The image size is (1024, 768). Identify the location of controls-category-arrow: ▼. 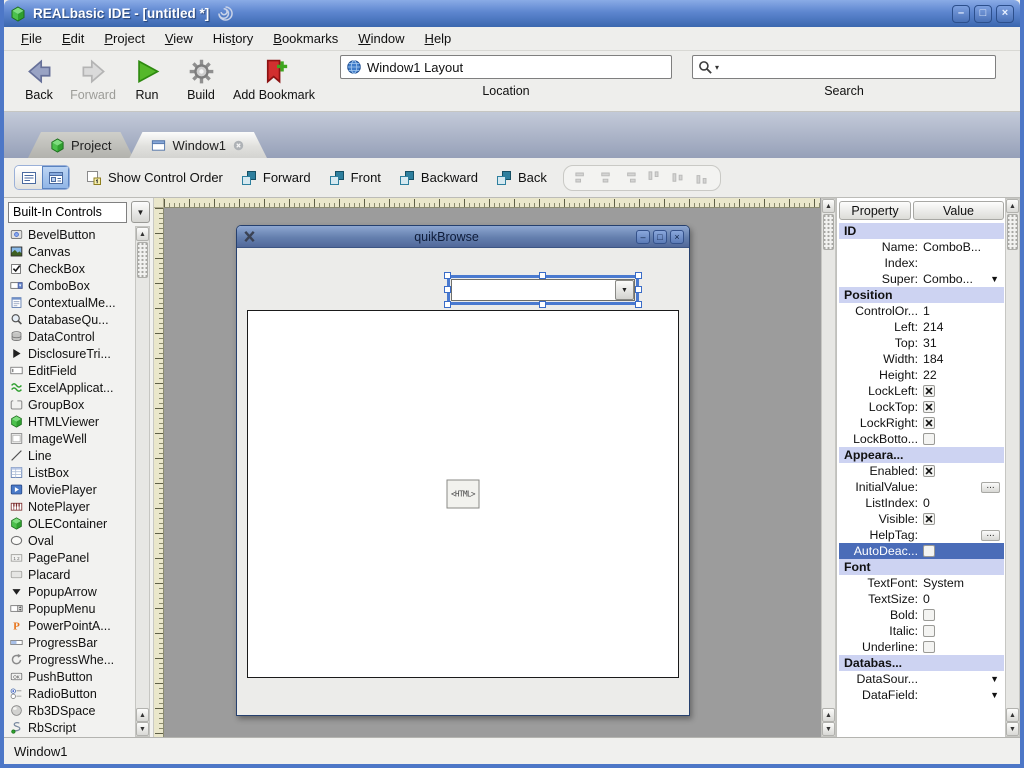
(140, 212).